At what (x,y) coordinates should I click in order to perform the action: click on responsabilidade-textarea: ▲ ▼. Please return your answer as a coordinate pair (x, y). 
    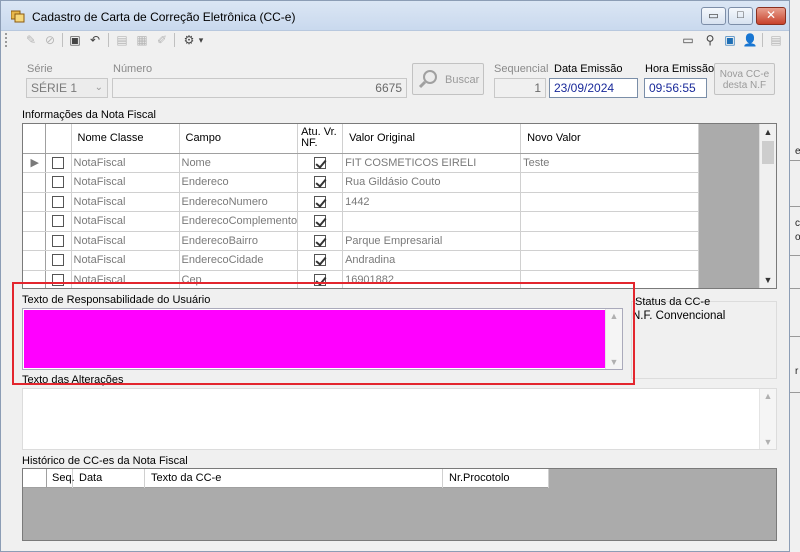
    Looking at the image, I should click on (322, 339).